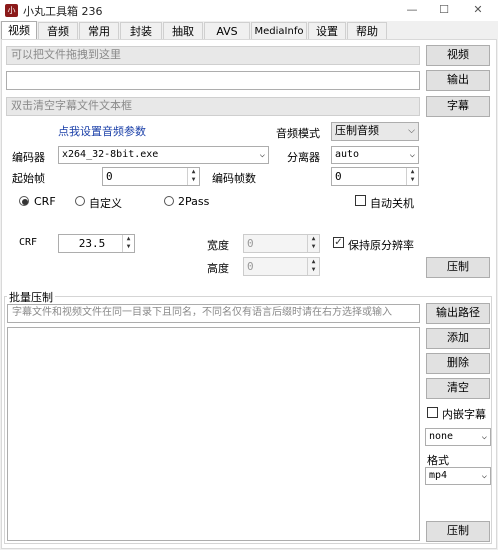 The width and height of the screenshot is (498, 550). Describe the element at coordinates (458, 363) in the screenshot. I see `delete-button: 删除` at that location.